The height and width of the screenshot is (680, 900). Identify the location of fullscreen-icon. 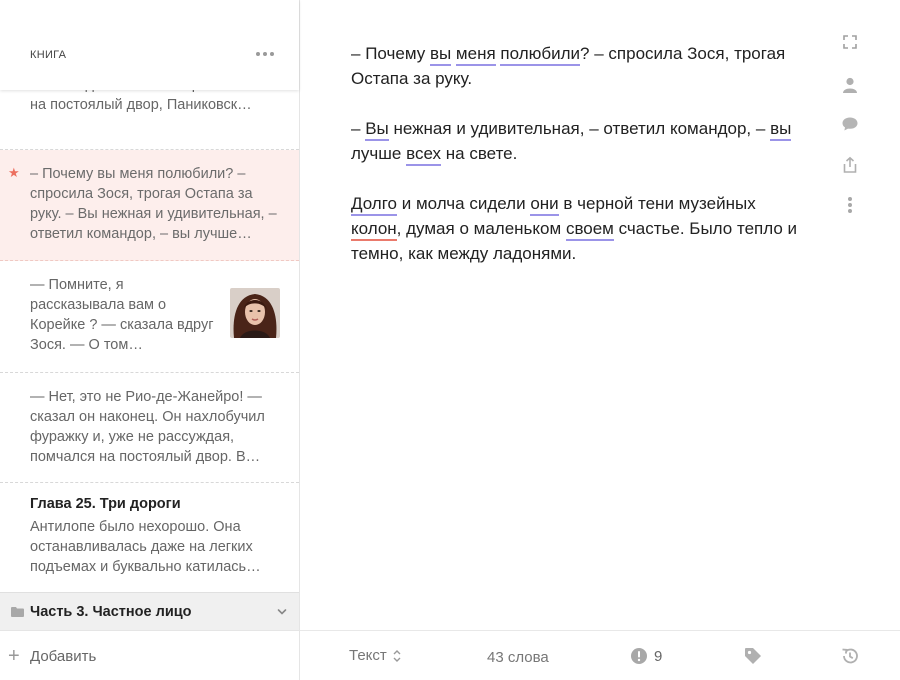
(850, 42).